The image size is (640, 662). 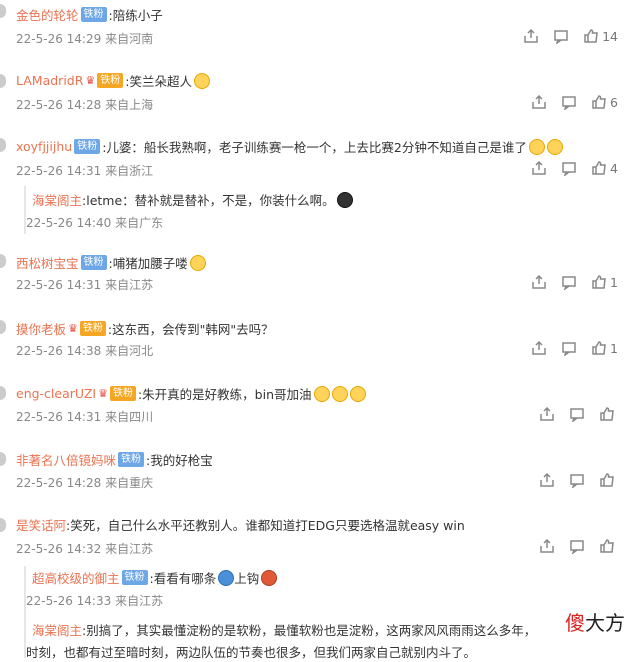 I want to click on crab-emoji-icon, so click(x=269, y=577).